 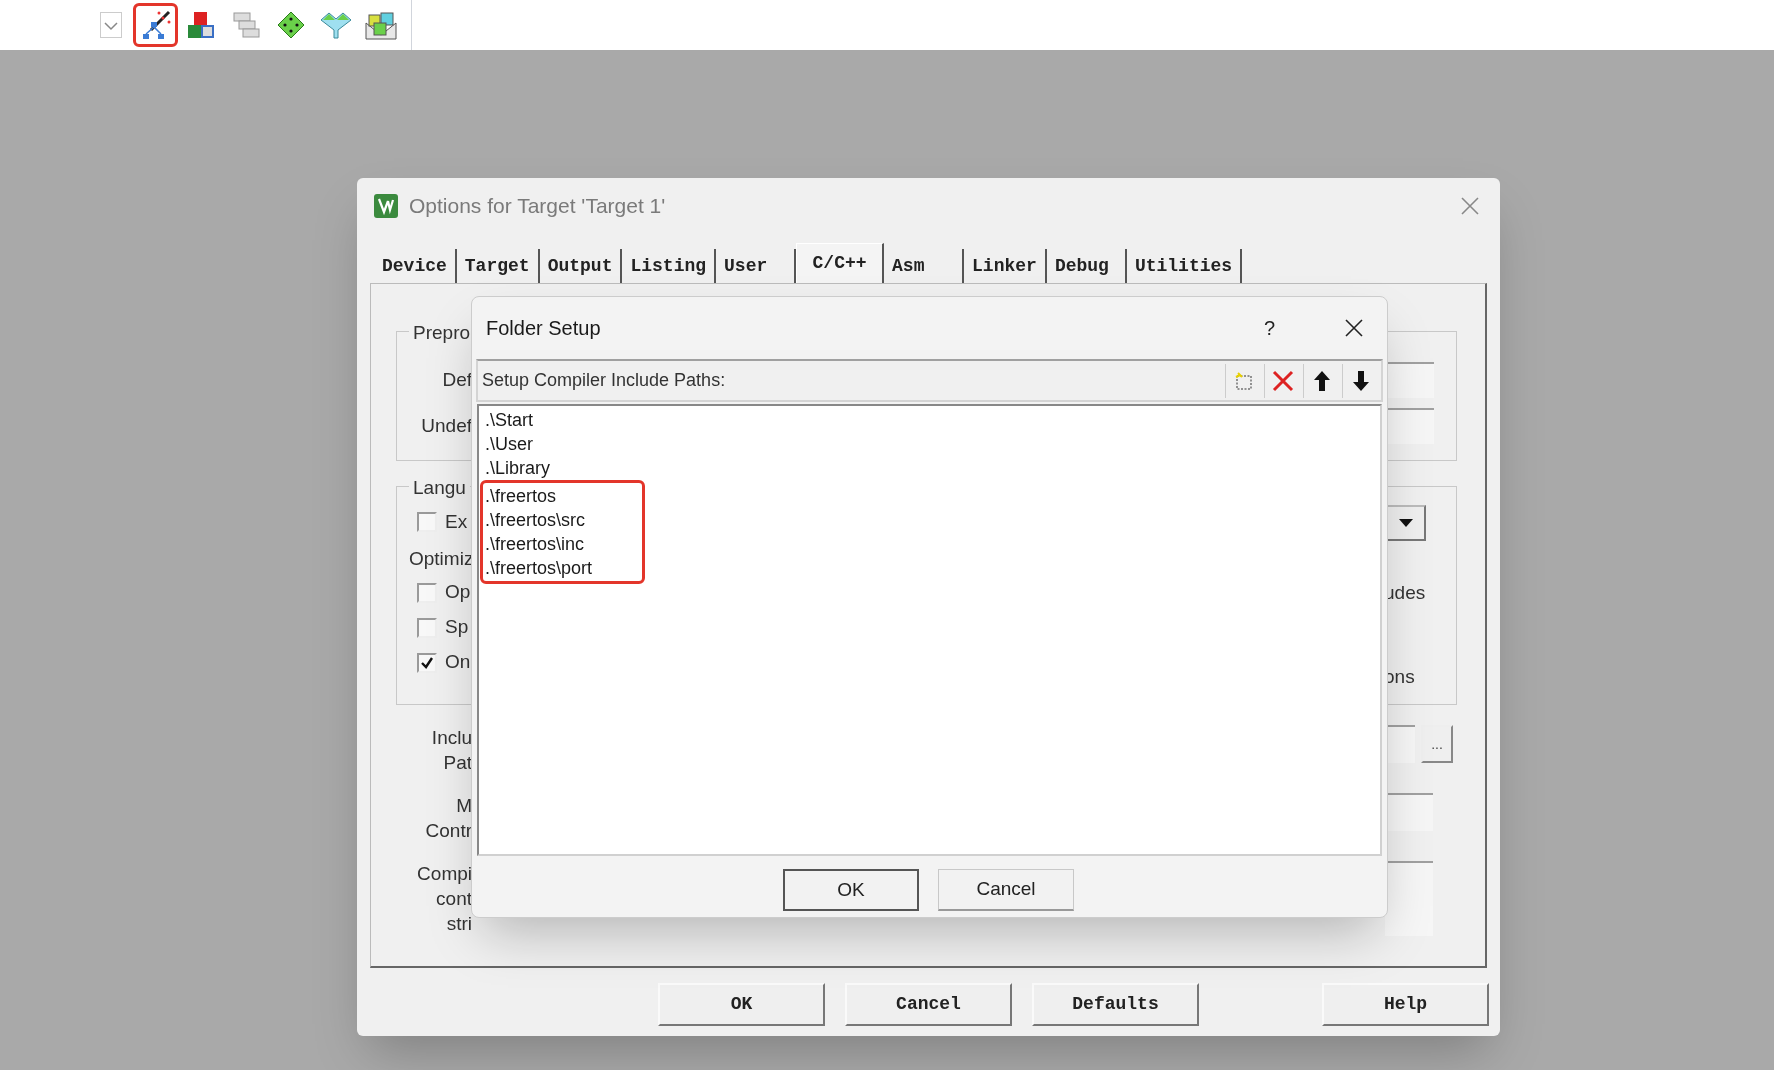 What do you see at coordinates (456, 521) in the screenshot?
I see `checkbox-label: Ex` at bounding box center [456, 521].